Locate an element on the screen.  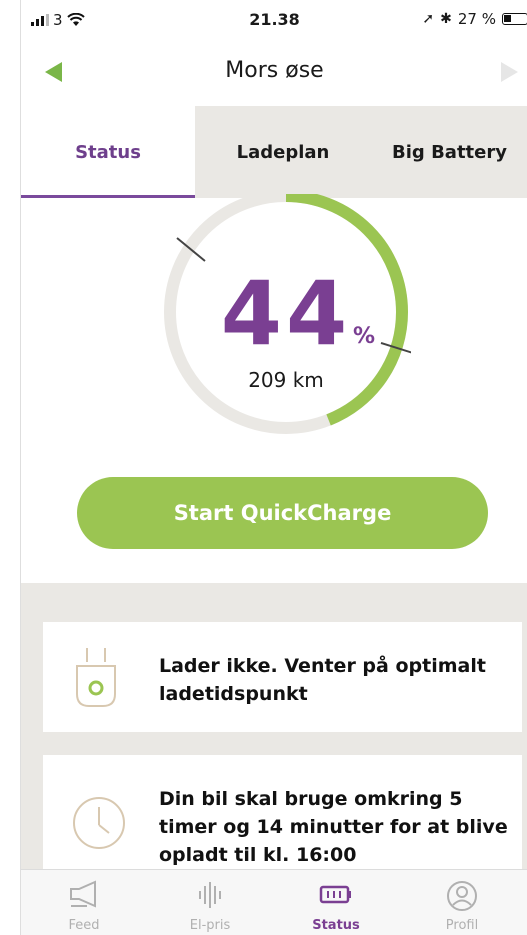
forward-arrow-icon is located at coordinates (509, 72).